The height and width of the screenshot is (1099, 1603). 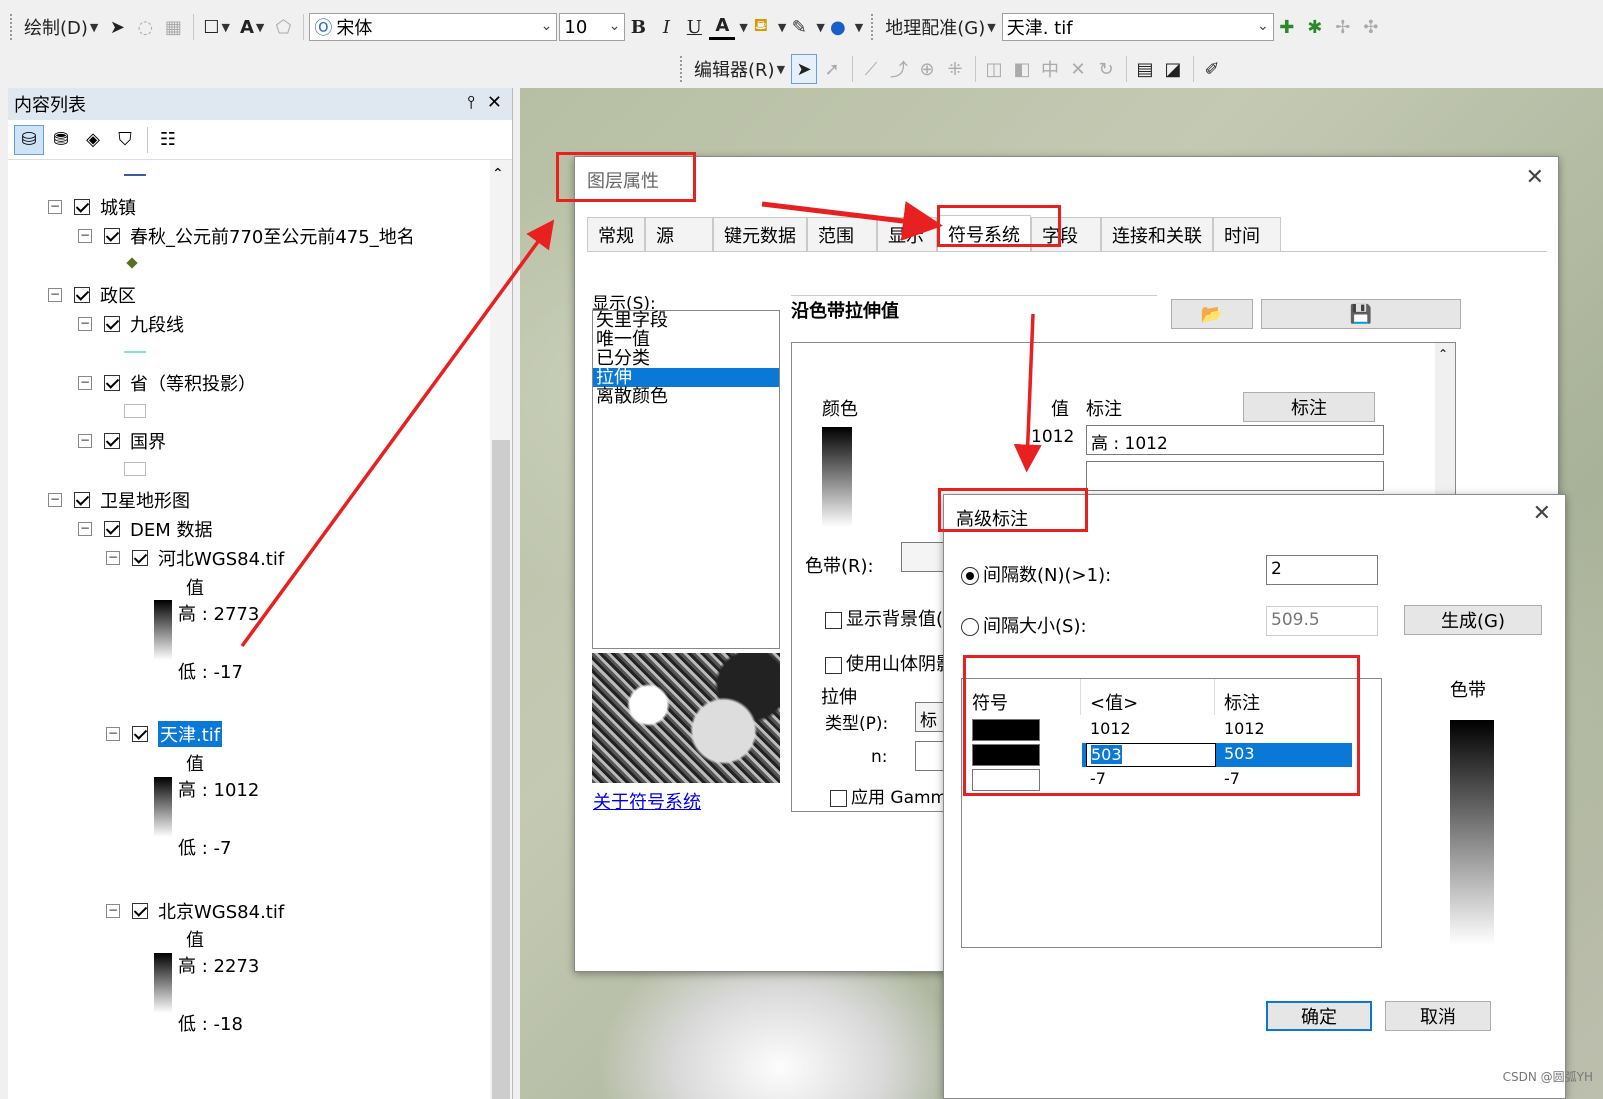 What do you see at coordinates (61, 140) in the screenshot?
I see `list-by-source-icon: ⛃` at bounding box center [61, 140].